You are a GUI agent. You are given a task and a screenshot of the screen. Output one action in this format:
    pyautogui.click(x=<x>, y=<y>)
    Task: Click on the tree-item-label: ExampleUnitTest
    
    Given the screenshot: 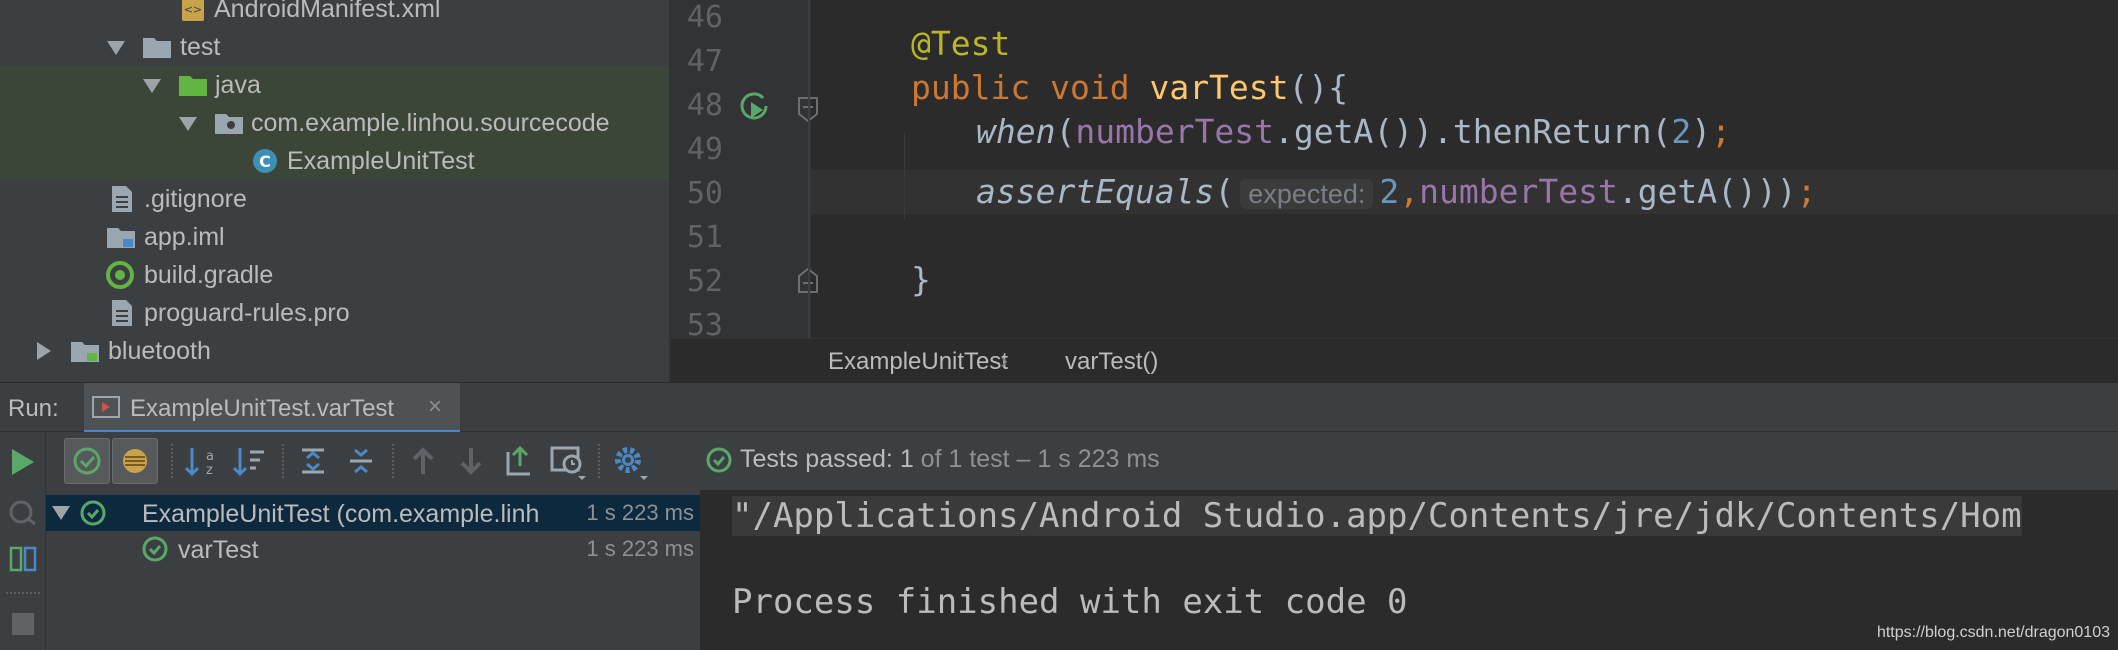 What is the action you would take?
    pyautogui.click(x=381, y=160)
    